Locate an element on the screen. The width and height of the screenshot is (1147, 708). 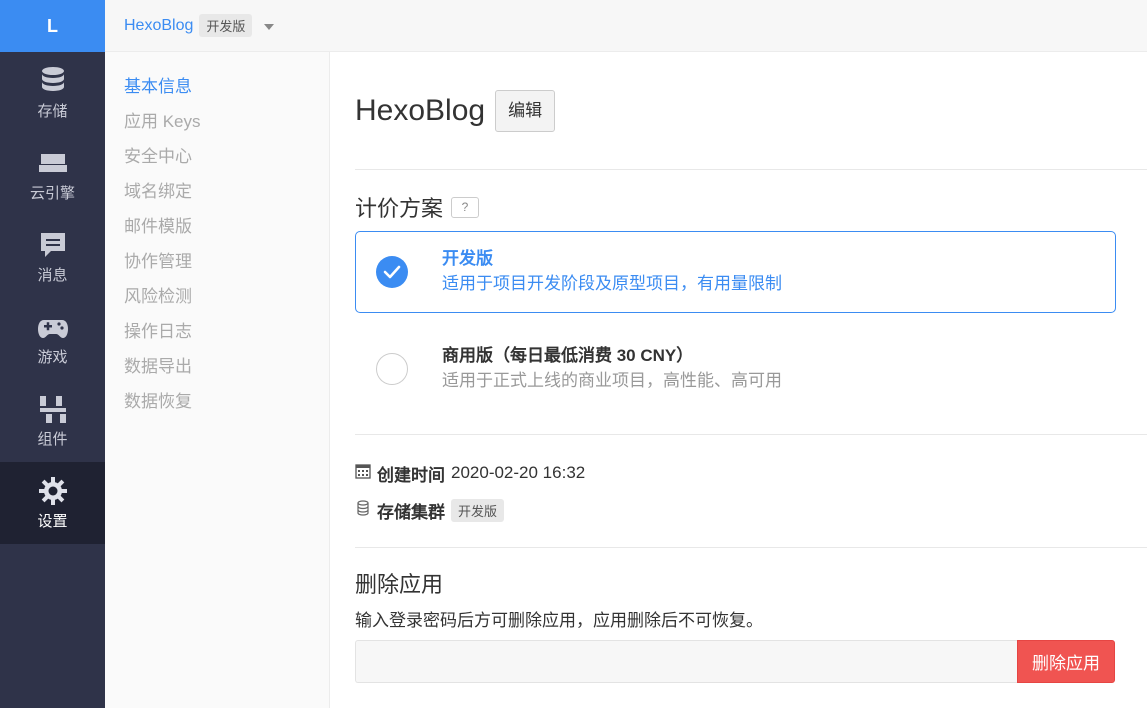
rail-item-messages: 消息 is located at coordinates (52, 257).